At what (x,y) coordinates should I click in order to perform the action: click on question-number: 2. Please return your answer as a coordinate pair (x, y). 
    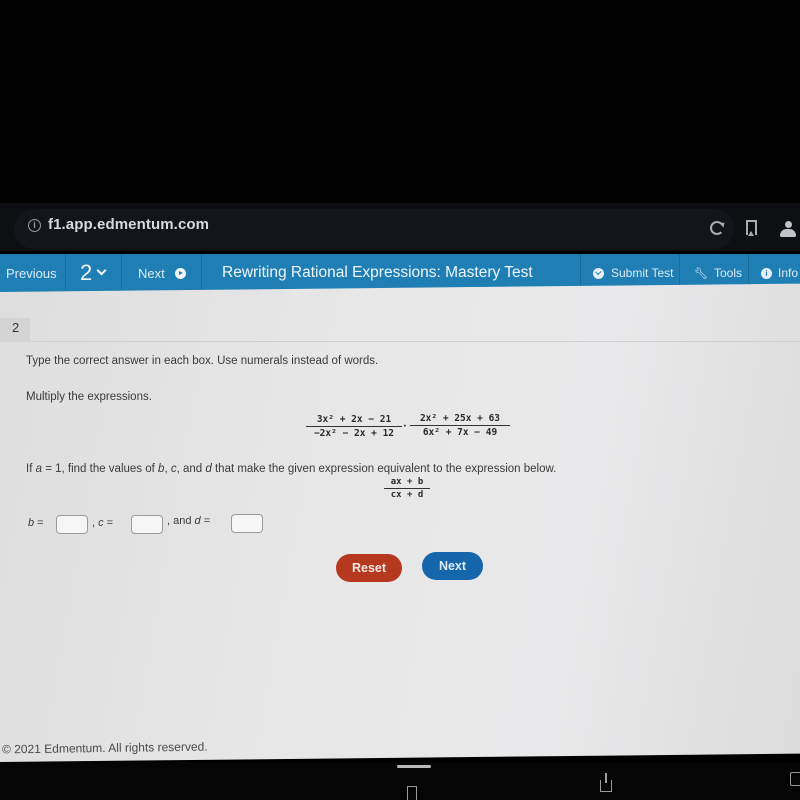
    Looking at the image, I should click on (86, 272).